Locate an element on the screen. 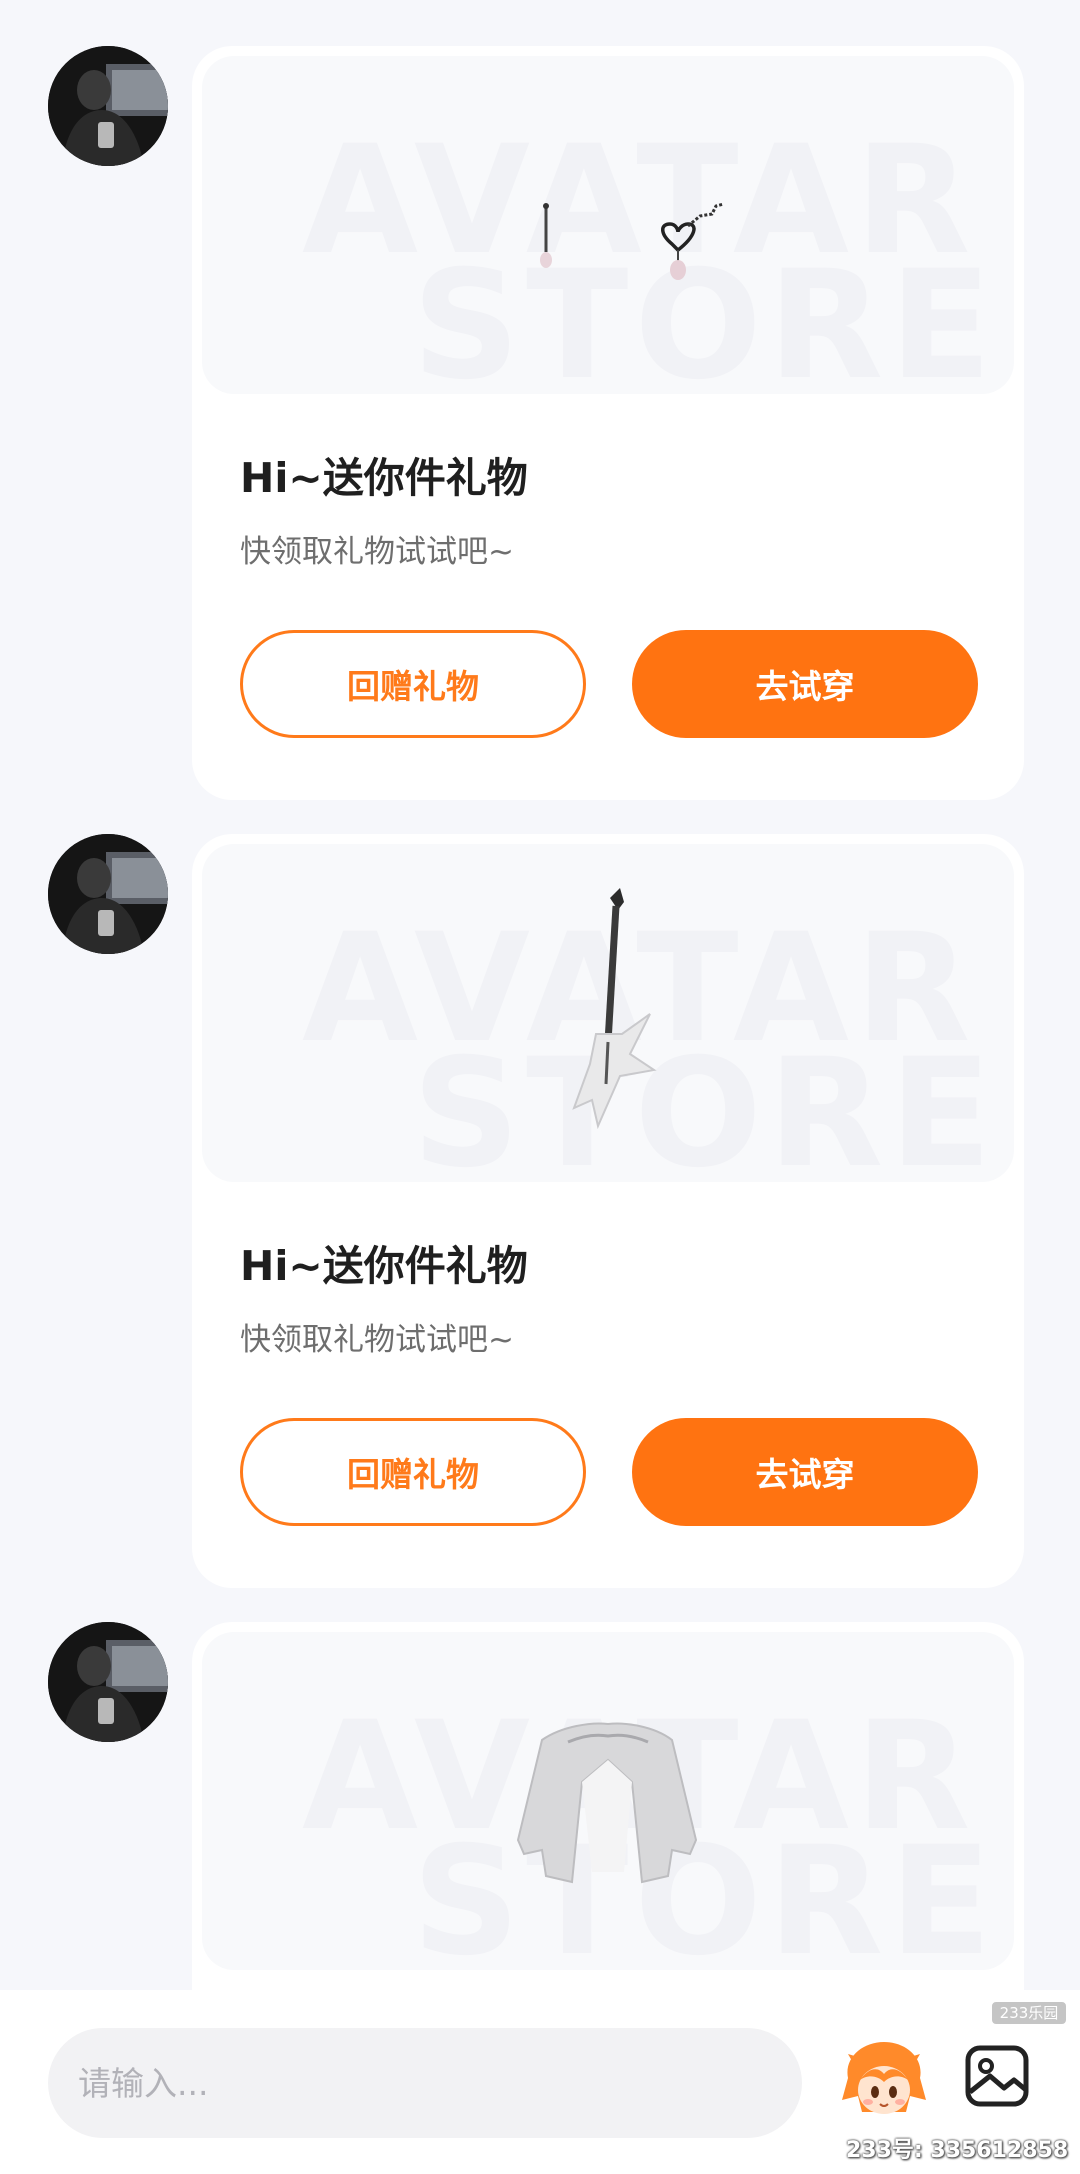  gift-card: AVATAR STORE is located at coordinates (608, 1806).